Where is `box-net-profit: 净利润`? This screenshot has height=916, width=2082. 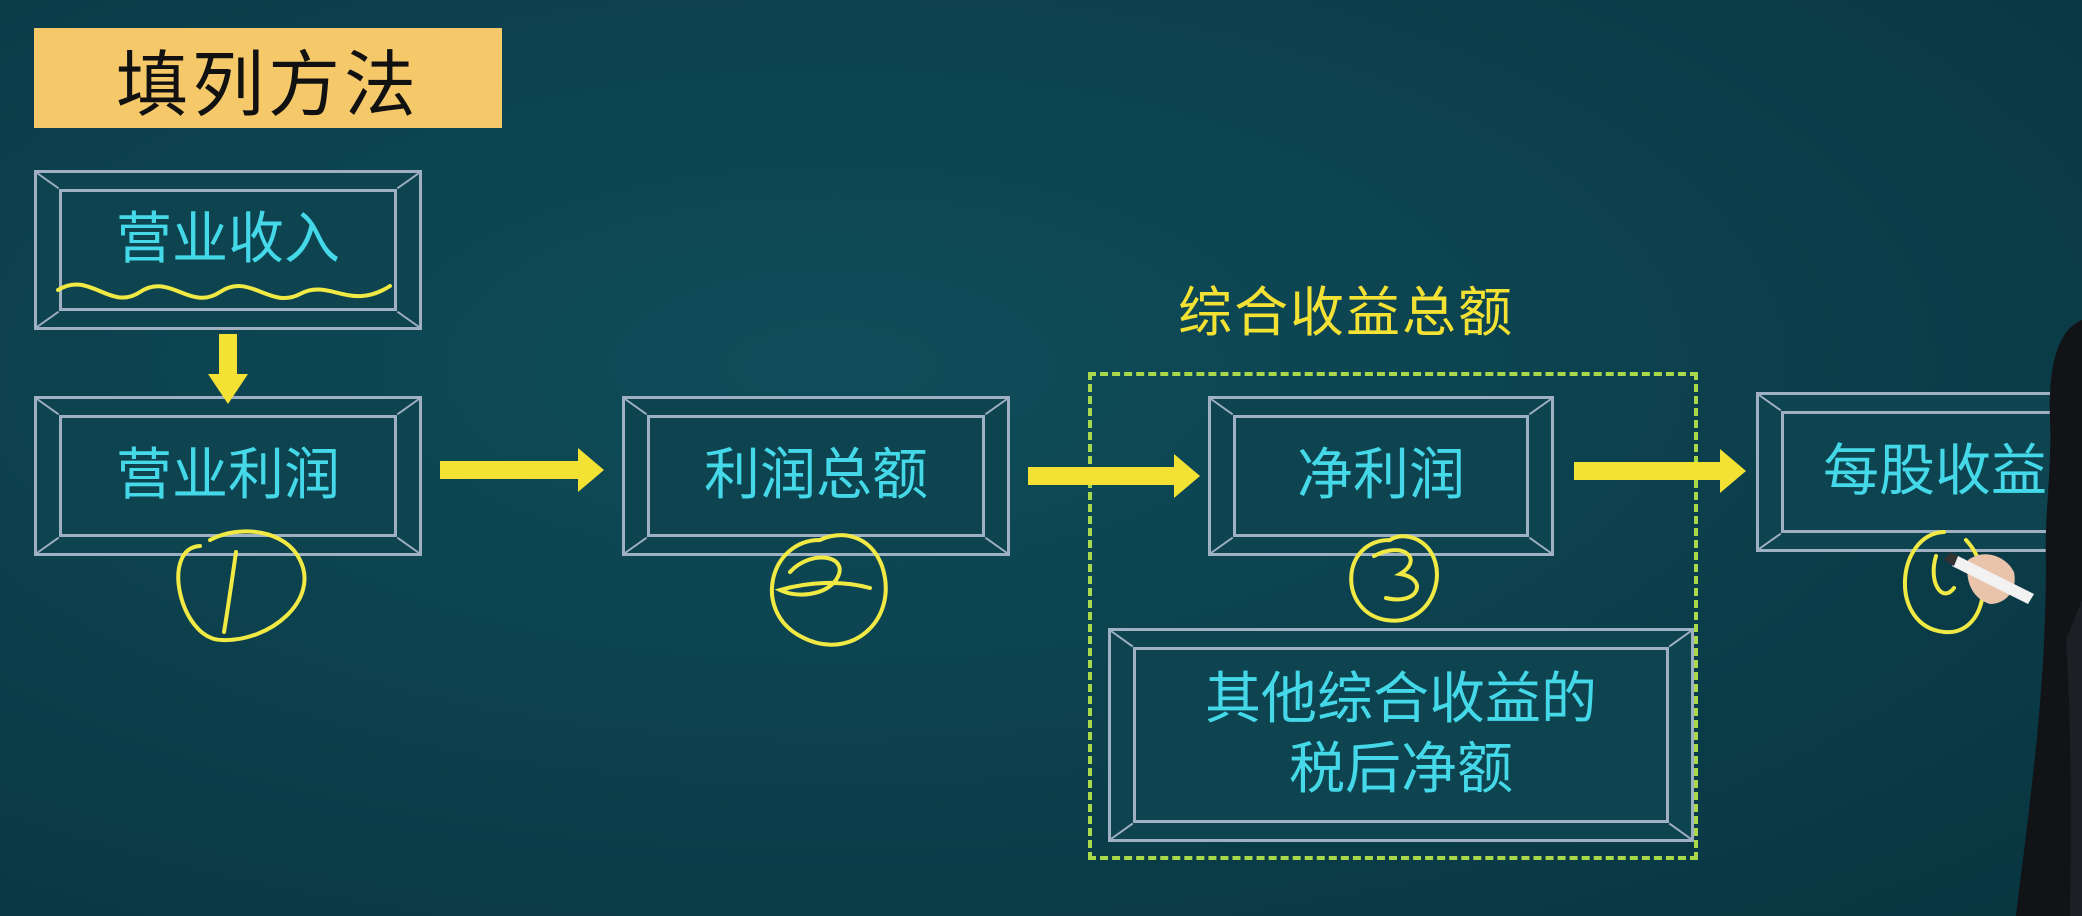 box-net-profit: 净利润 is located at coordinates (1381, 476).